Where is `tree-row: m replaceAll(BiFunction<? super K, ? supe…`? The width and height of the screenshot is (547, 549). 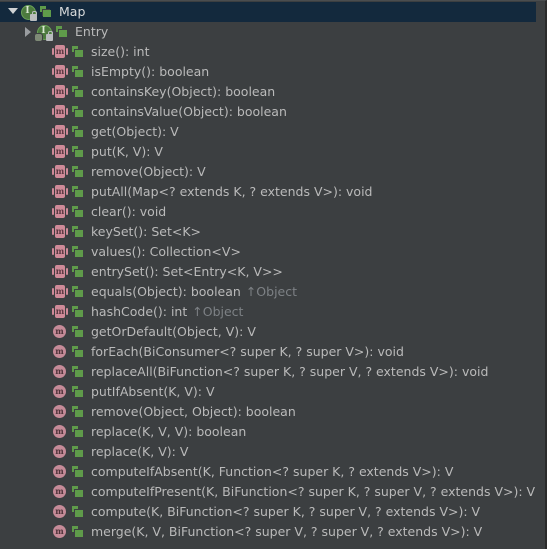 tree-row: m replaceAll(BiFunction<? super K, ? supe… is located at coordinates (268, 372).